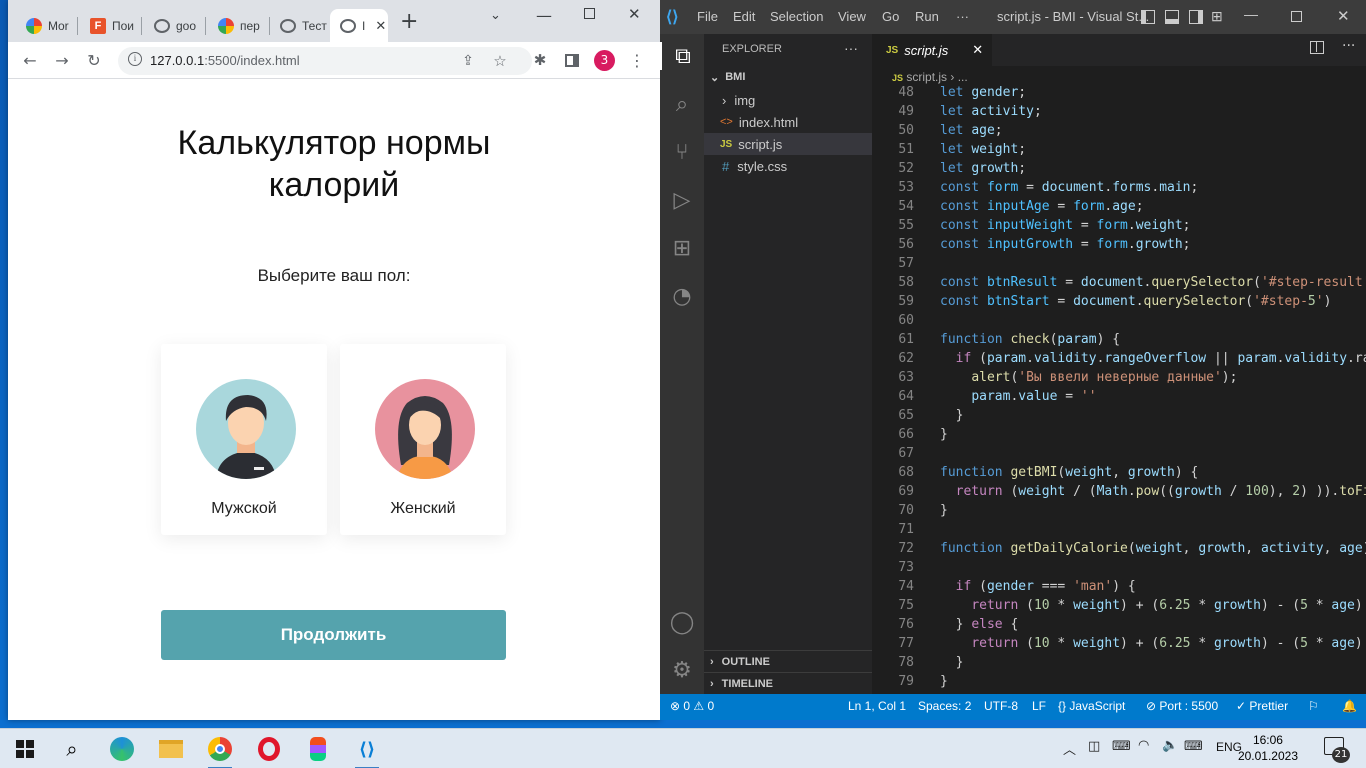  What do you see at coordinates (62, 60) in the screenshot?
I see `forward-arrow-icon: →` at bounding box center [62, 60].